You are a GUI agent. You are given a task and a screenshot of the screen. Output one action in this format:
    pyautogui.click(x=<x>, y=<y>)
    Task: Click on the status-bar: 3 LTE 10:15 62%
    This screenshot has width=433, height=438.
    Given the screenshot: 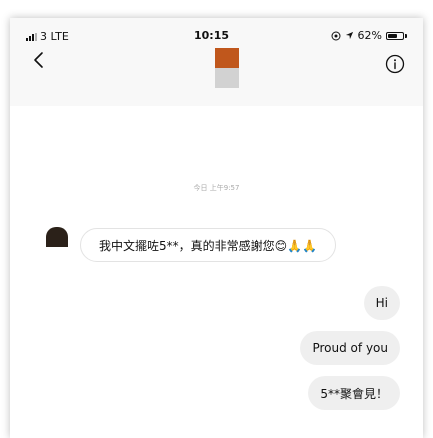 What is the action you would take?
    pyautogui.click(x=216, y=31)
    